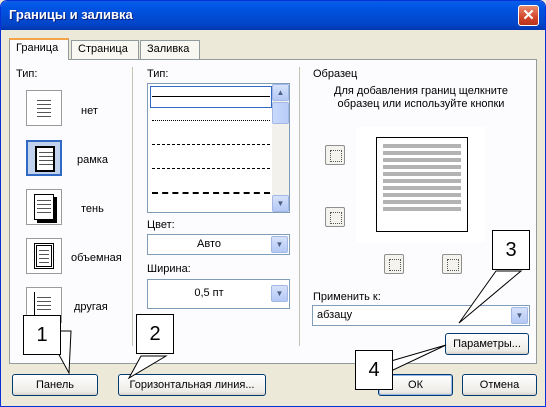 This screenshot has height=407, width=546. What do you see at coordinates (280, 113) in the screenshot?
I see `scroll-thumb` at bounding box center [280, 113].